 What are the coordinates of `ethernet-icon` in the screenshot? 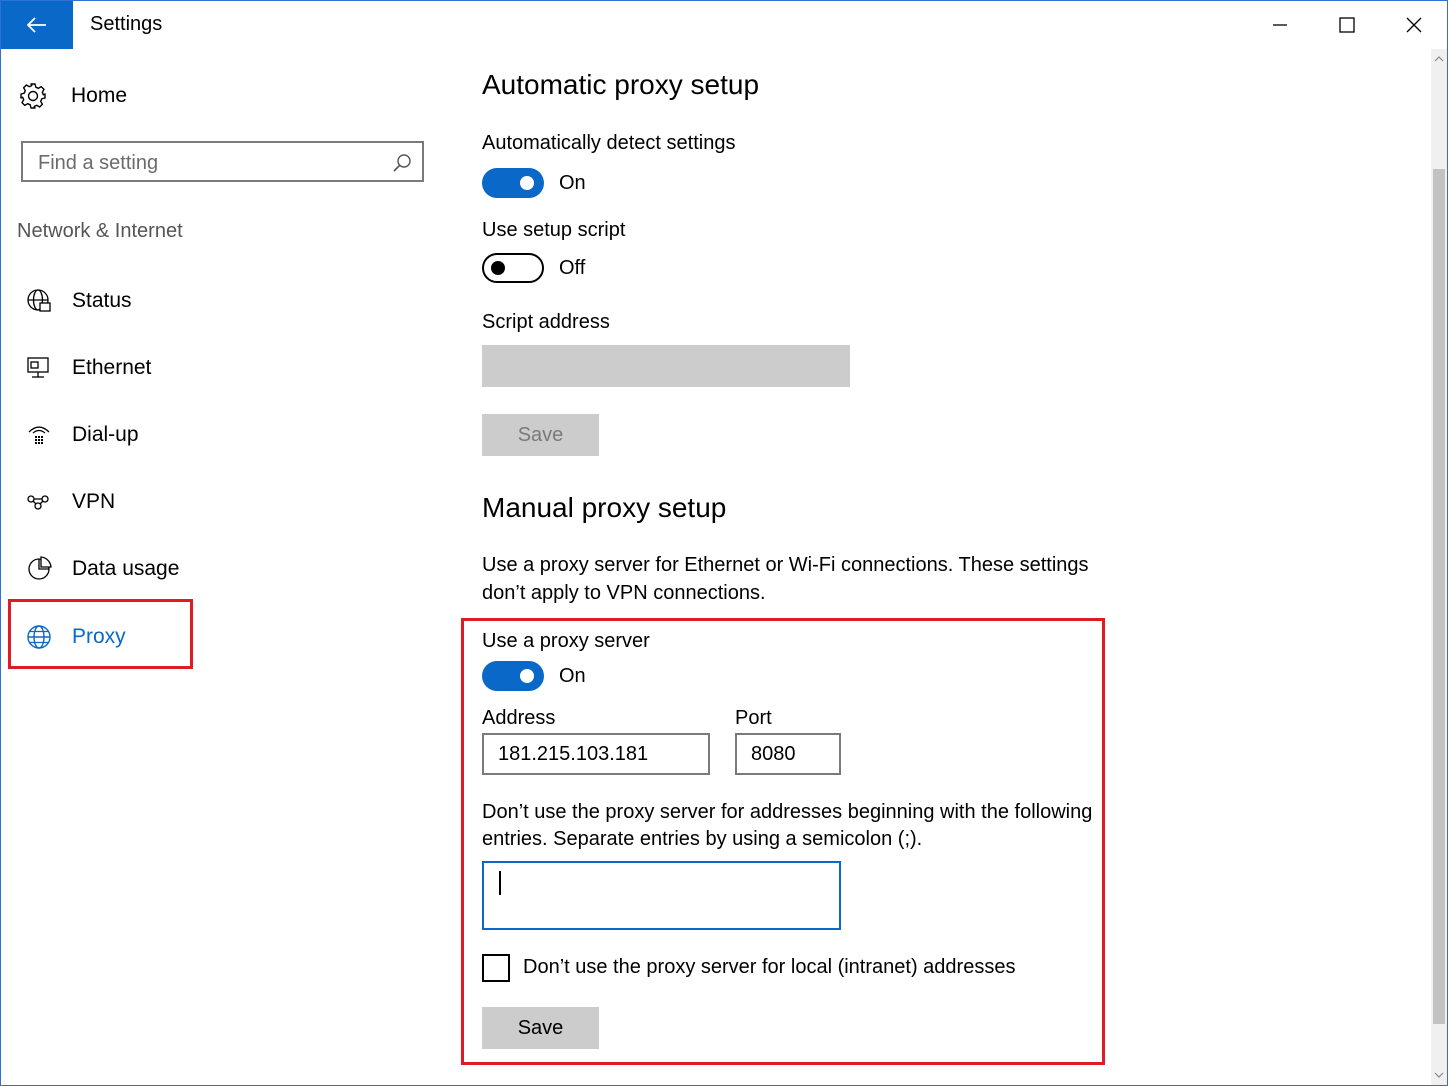 It's located at (39, 368).